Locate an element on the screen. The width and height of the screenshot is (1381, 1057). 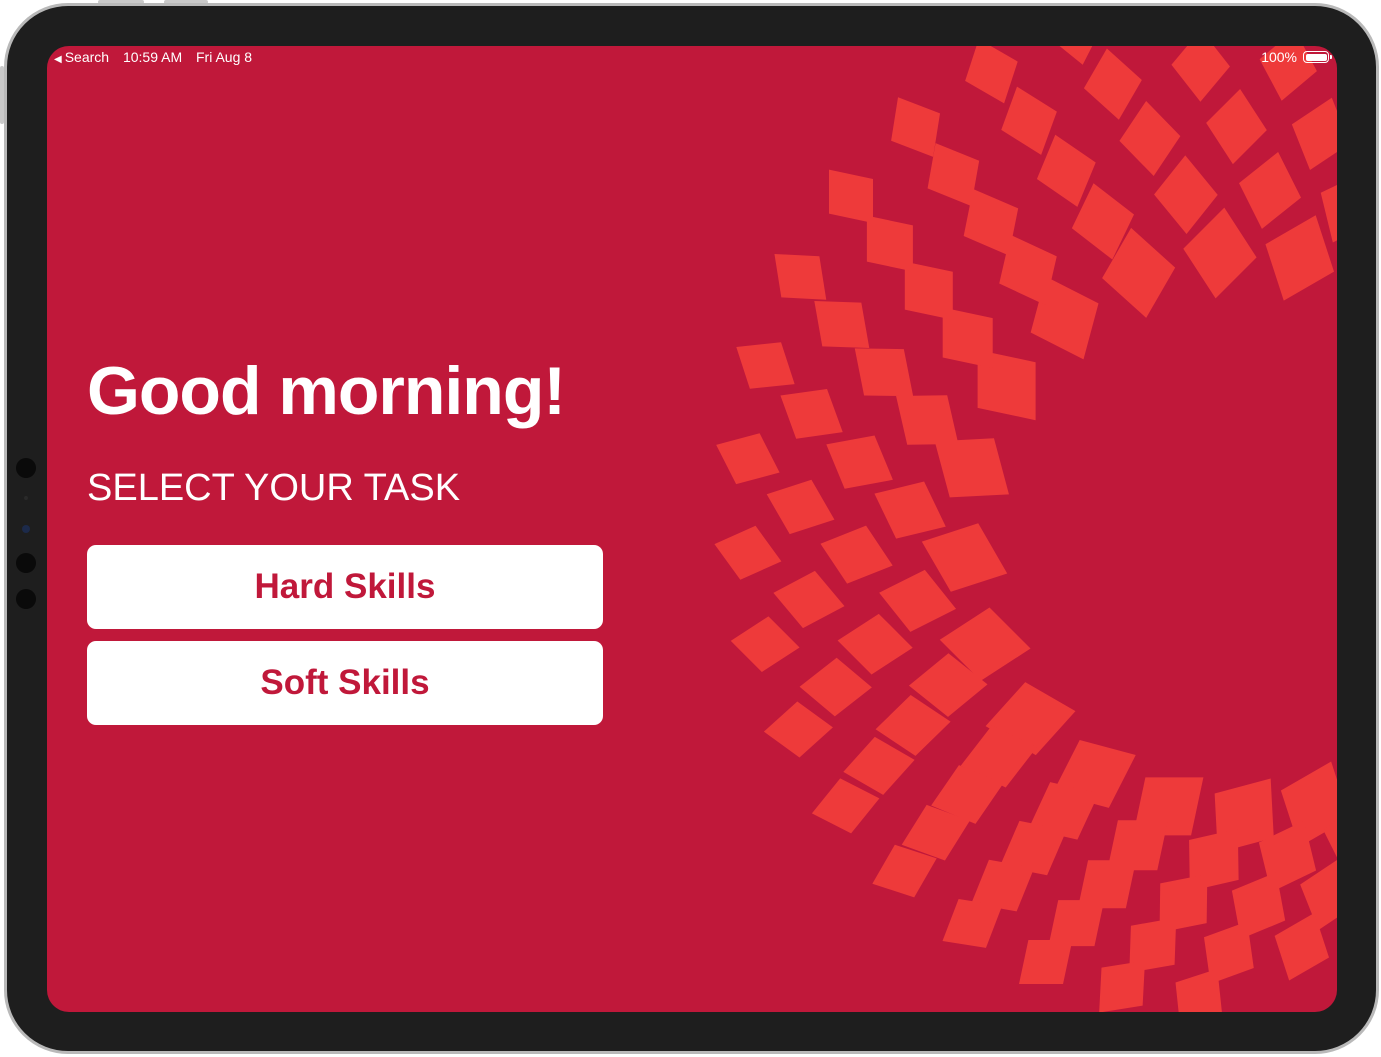
hard-skills-button: Hard Skills is located at coordinates (345, 587).